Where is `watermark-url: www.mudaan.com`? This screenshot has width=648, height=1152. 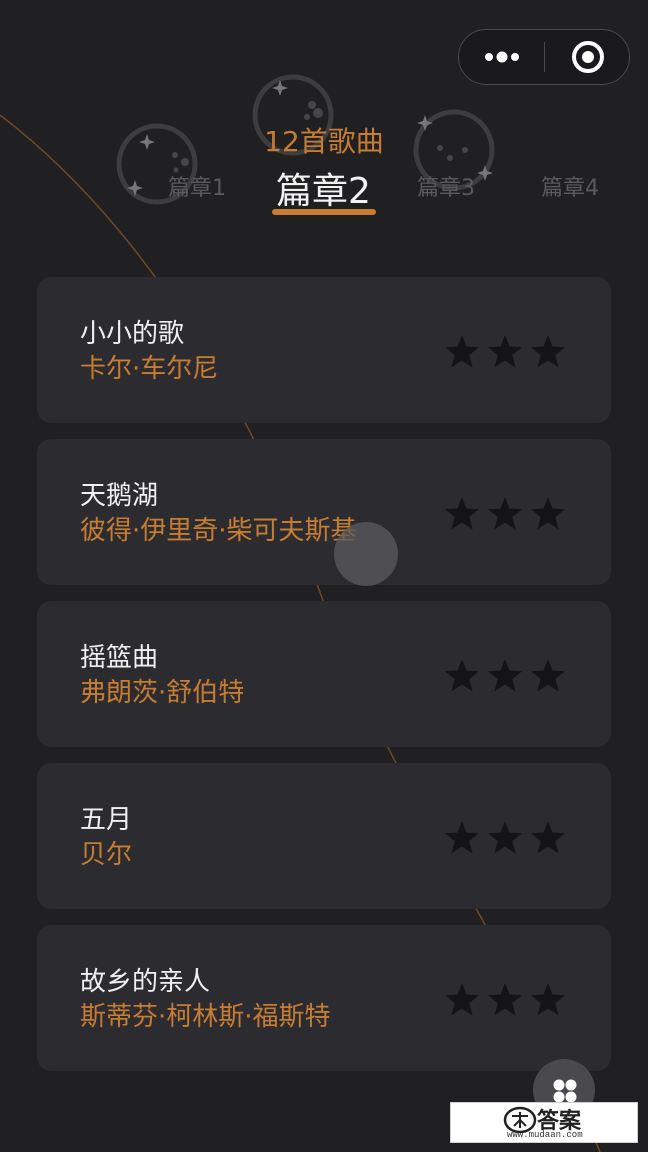
watermark-url: www.mudaan.com is located at coordinates (545, 1135).